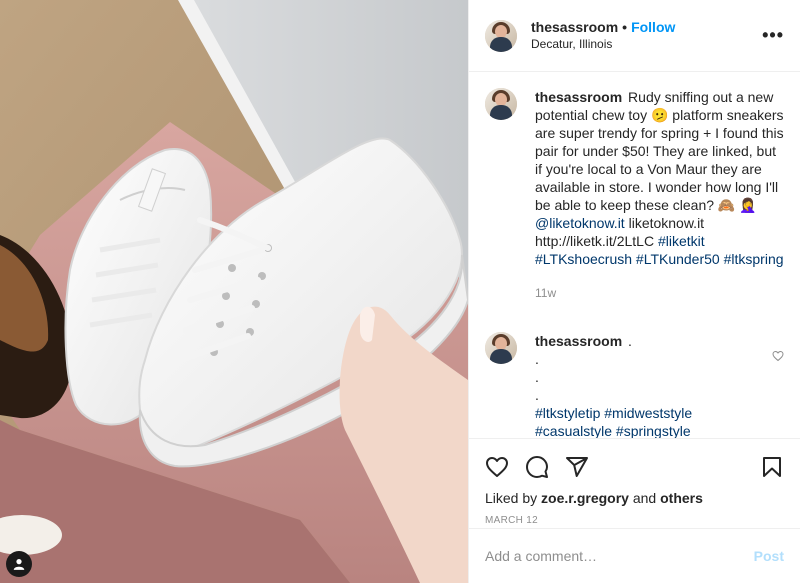  Describe the element at coordinates (681, 498) in the screenshot. I see `liked-by-others-link: others` at that location.